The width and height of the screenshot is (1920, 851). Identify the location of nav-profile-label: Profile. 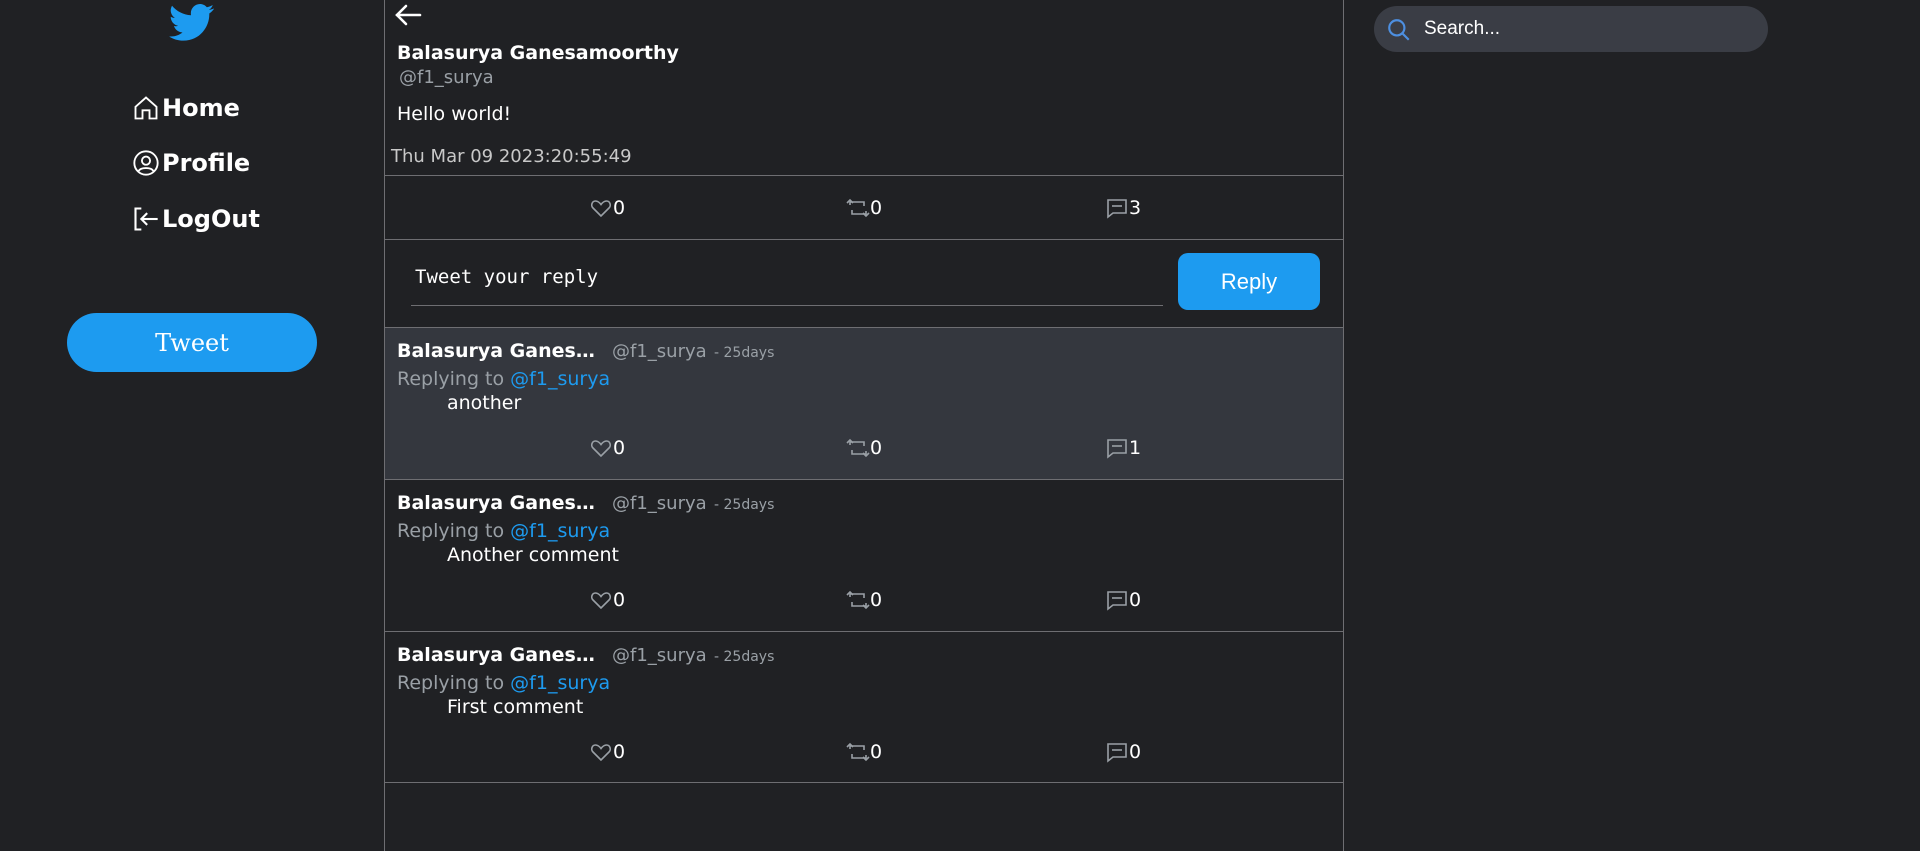
(206, 163).